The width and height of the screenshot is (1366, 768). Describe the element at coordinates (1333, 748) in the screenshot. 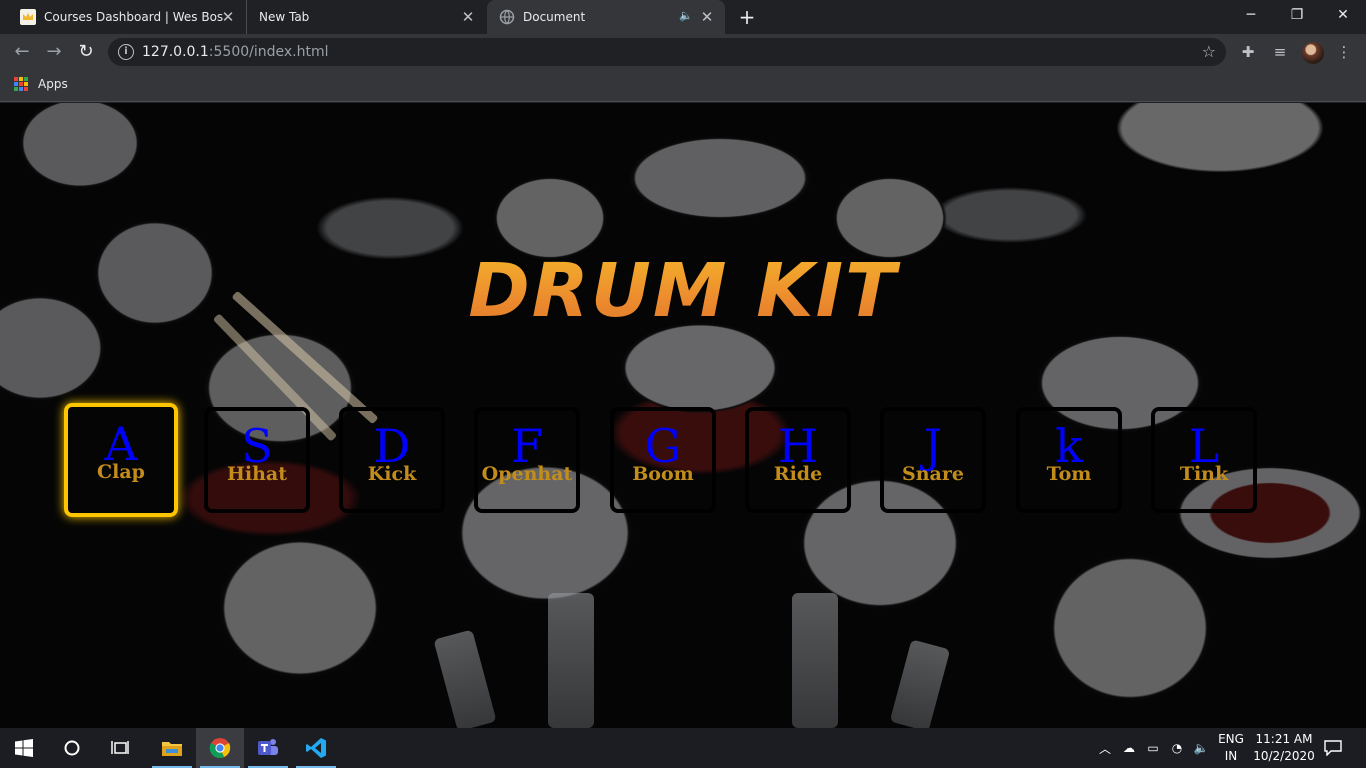

I see `notifications-icon` at that location.